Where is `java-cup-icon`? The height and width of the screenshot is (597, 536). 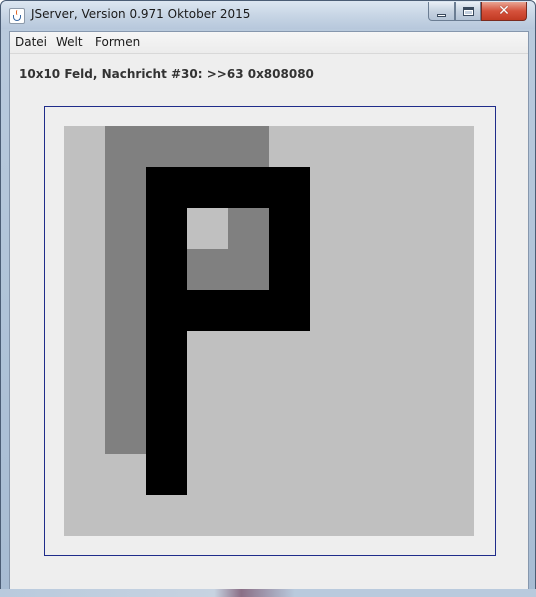 java-cup-icon is located at coordinates (17, 16).